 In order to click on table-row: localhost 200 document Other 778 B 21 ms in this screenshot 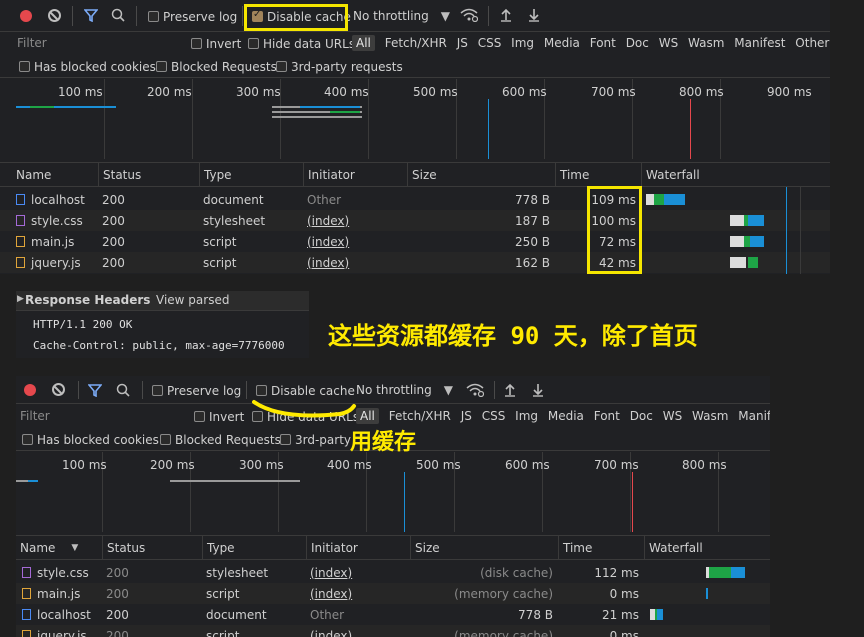, I will do `click(393, 614)`.